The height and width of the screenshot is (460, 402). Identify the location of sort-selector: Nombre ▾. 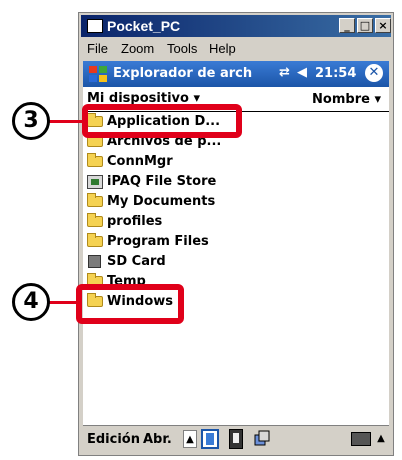
(346, 99).